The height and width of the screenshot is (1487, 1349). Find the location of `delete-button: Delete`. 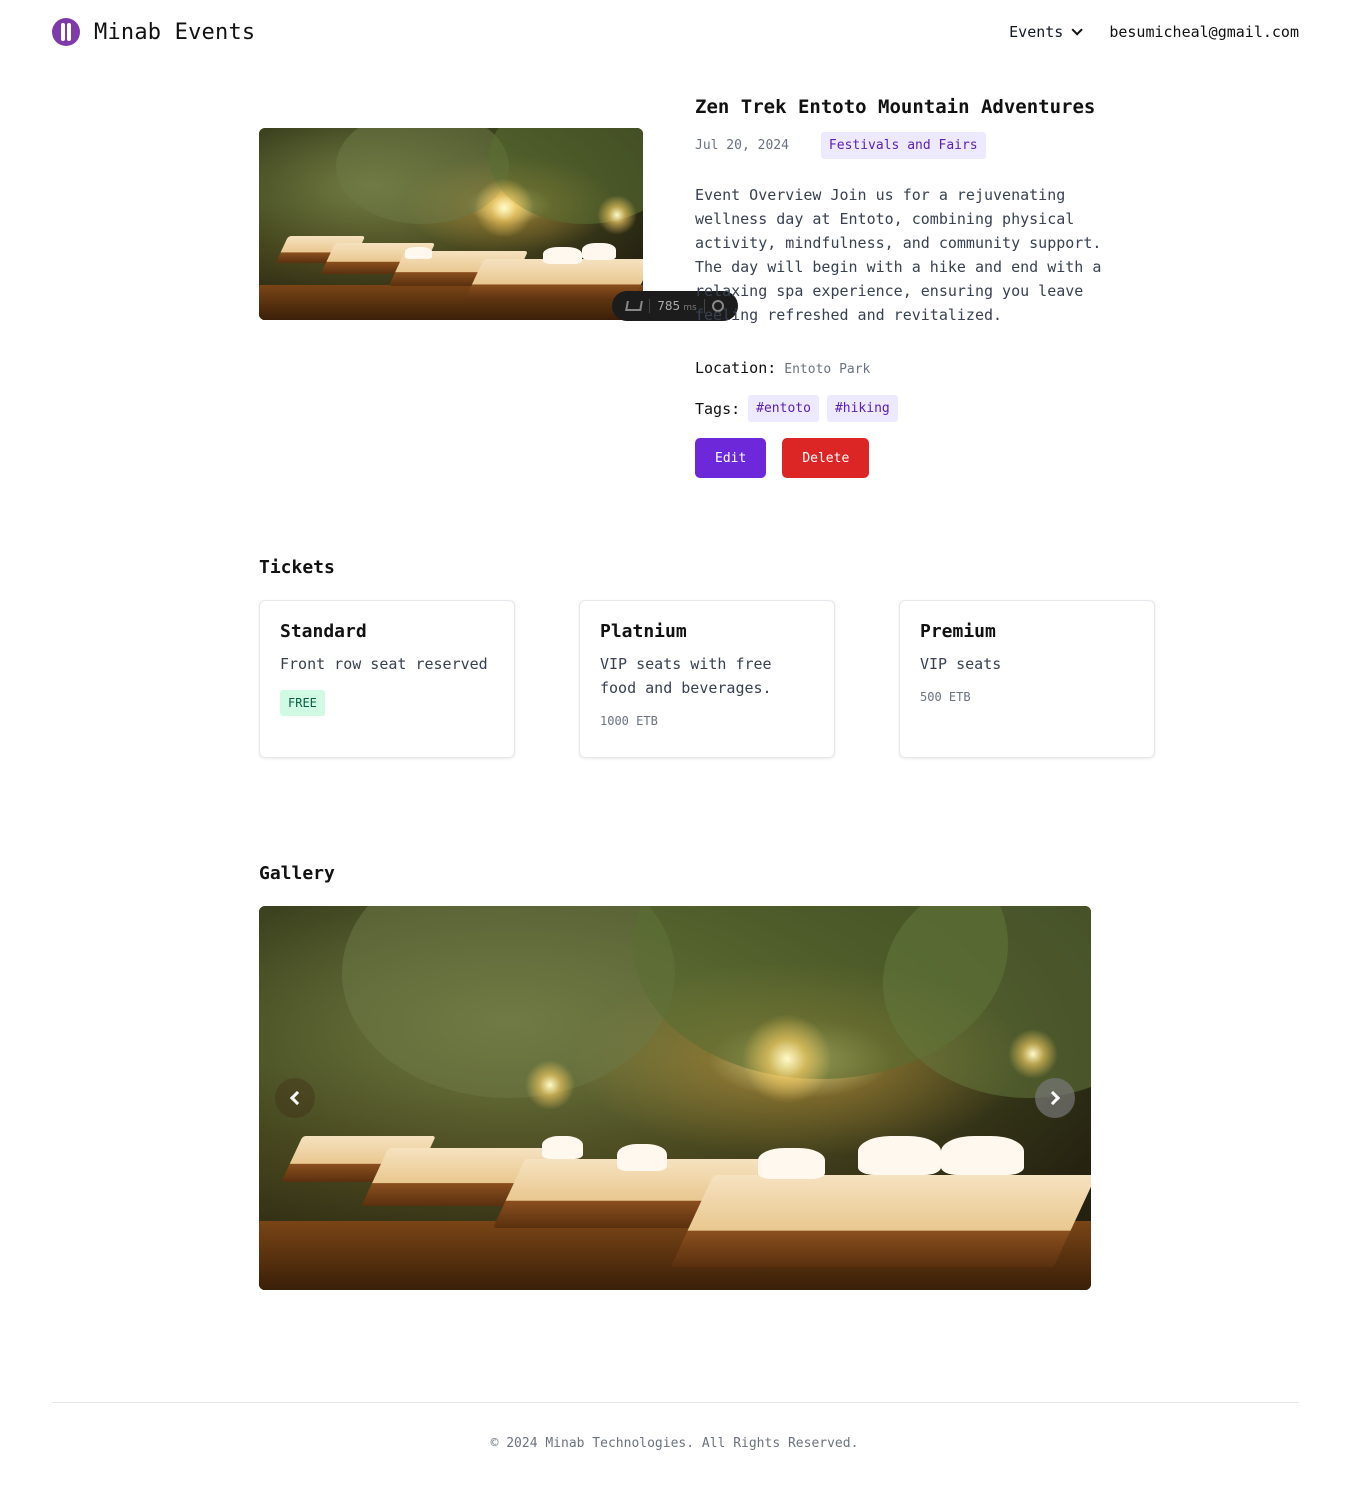

delete-button: Delete is located at coordinates (826, 458).